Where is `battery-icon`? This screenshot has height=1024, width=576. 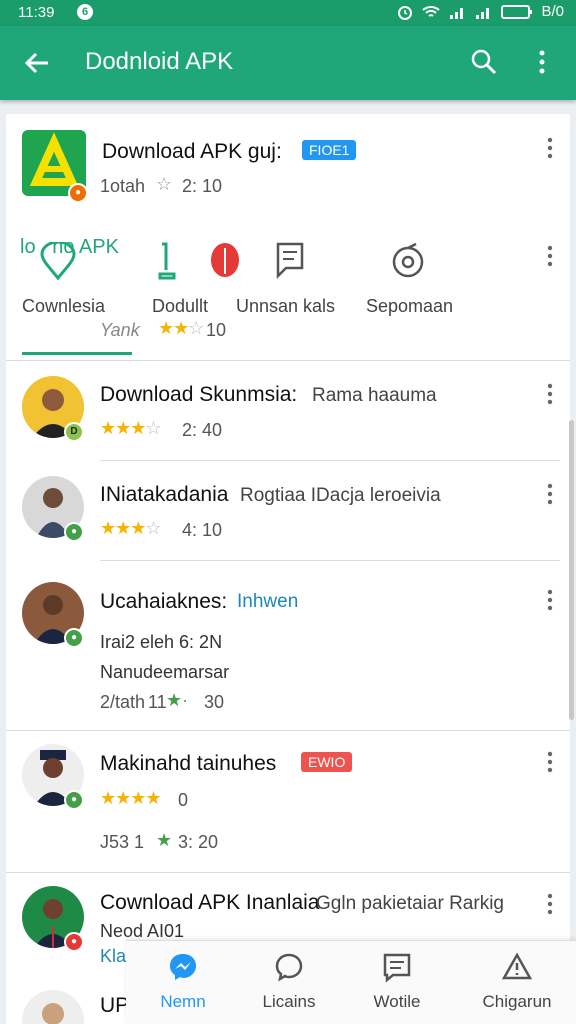 battery-icon is located at coordinates (517, 11).